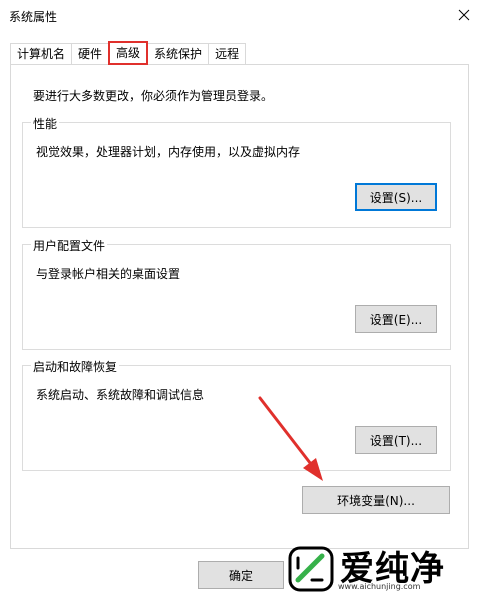 Image resolution: width=479 pixels, height=597 pixels. Describe the element at coordinates (168, 152) in the screenshot. I see `performance-description: 视觉效果，处理器计划，内存使用，以及虚拟内存` at that location.